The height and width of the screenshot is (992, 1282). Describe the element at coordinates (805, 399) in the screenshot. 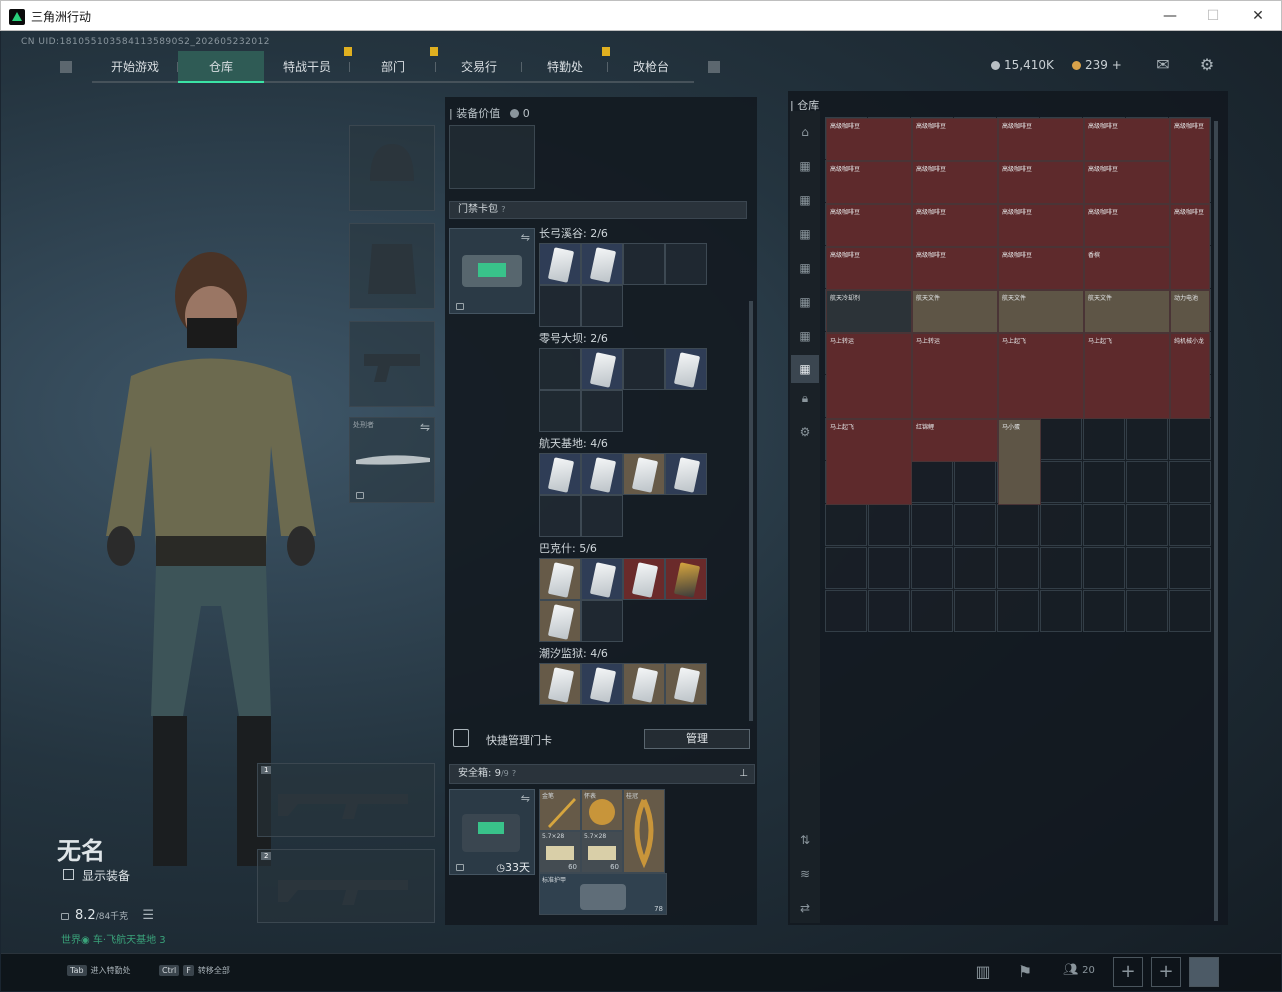

I see `lock-icon: 🔒︎` at that location.